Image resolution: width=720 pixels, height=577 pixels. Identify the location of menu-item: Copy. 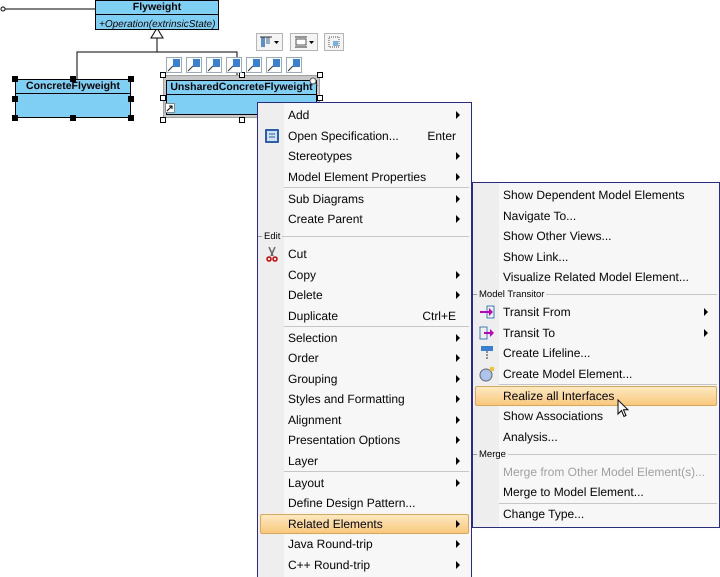
(364, 274).